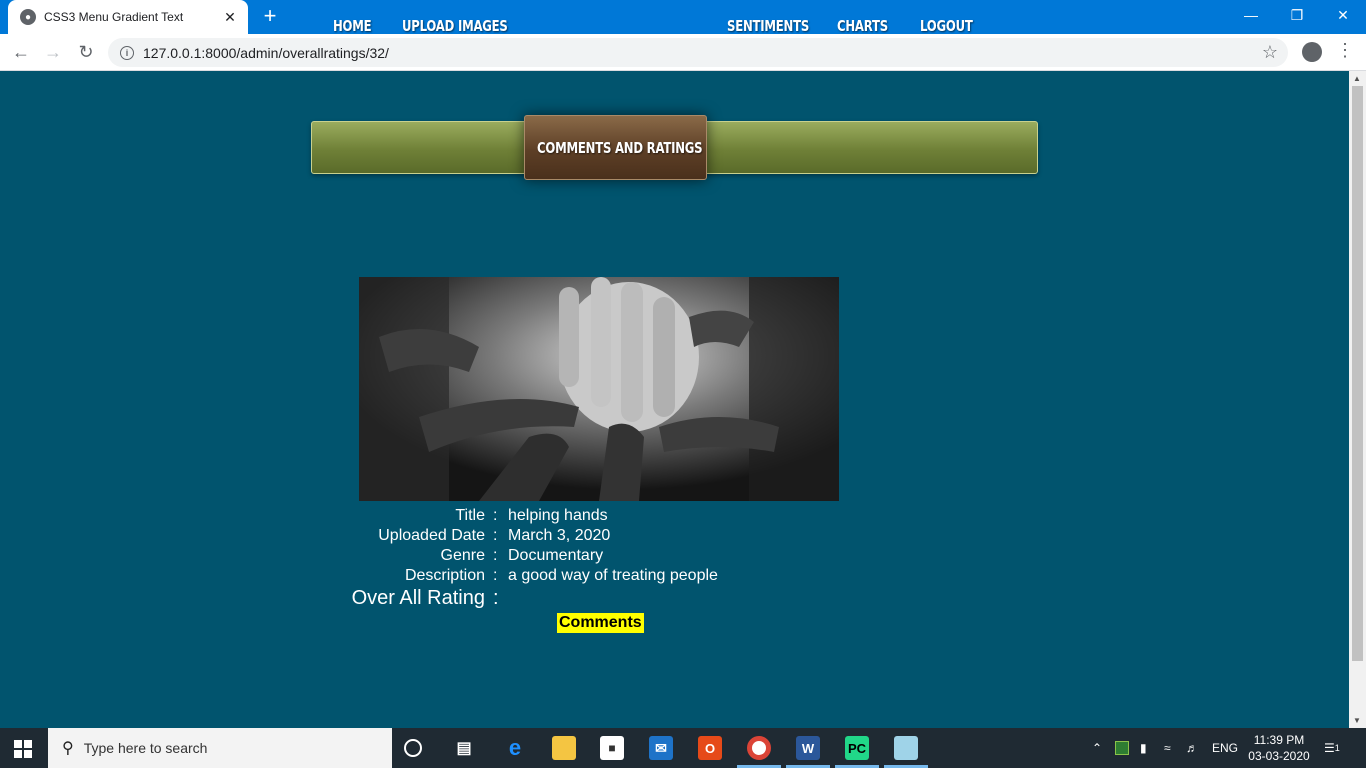  Describe the element at coordinates (1122, 748) in the screenshot. I see `tray-app-icon` at that location.